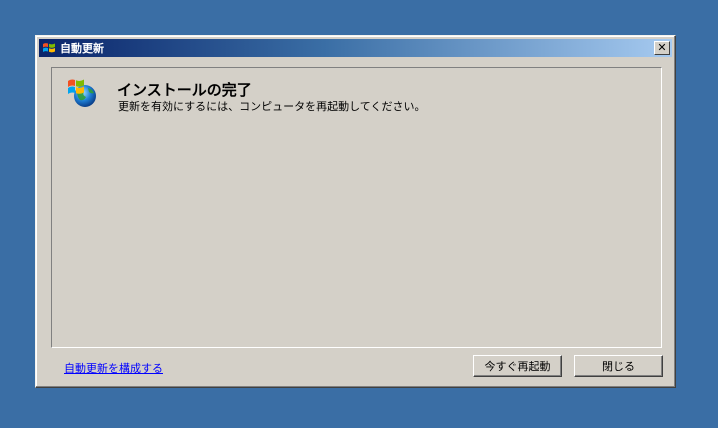 The height and width of the screenshot is (428, 718). Describe the element at coordinates (517, 366) in the screenshot. I see `restart-now-button: 今すぐ再起動` at that location.